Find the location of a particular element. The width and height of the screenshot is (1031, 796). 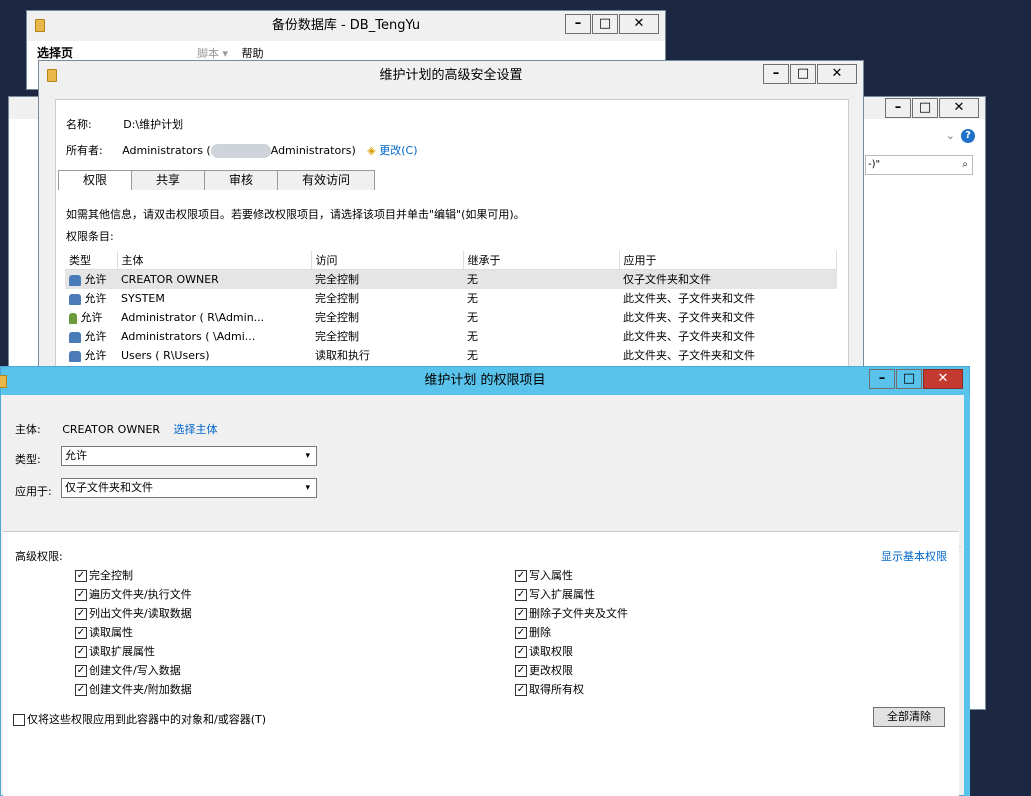

perm-checkbox: ✓ 读取扩展属性 is located at coordinates (115, 653).